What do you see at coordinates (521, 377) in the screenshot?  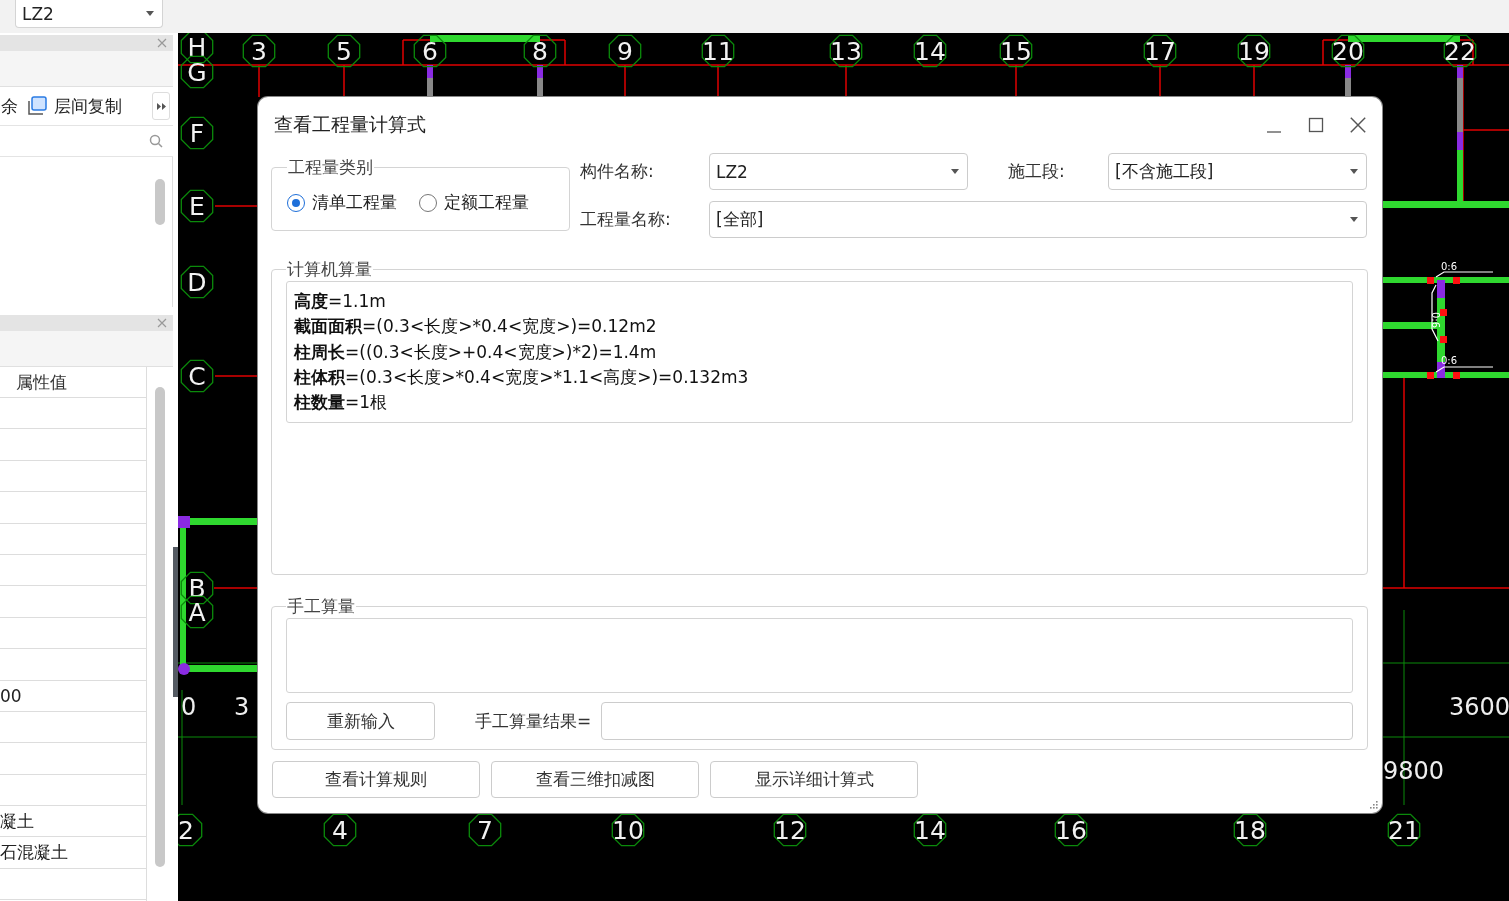 I see `formula-line: 柱体积=(0.3<长度>*0.4<宽度>*1.1<高度>)=0.132m3` at bounding box center [521, 377].